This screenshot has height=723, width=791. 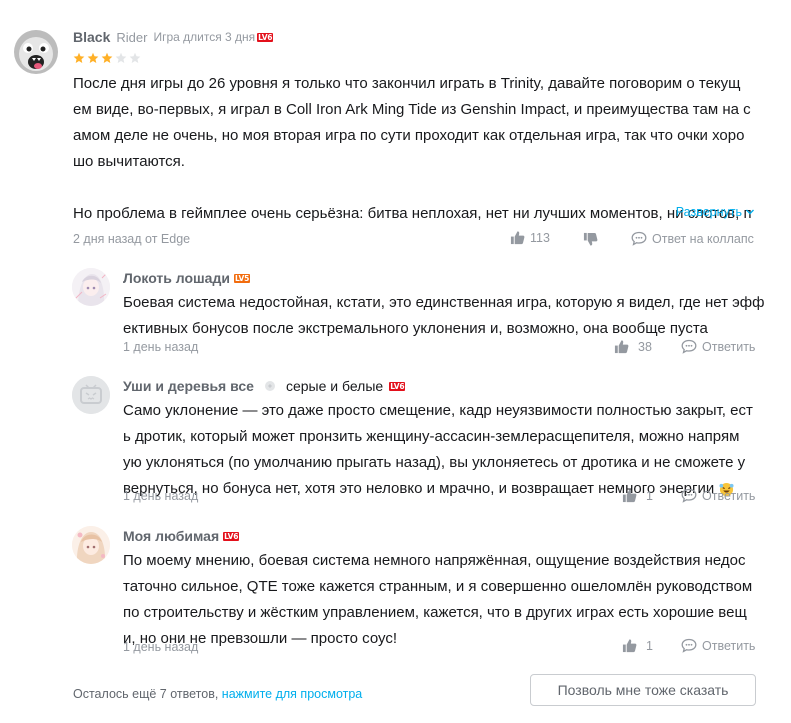 What do you see at coordinates (643, 690) in the screenshot?
I see `add-comment-button: Позволь мне тоже сказать` at bounding box center [643, 690].